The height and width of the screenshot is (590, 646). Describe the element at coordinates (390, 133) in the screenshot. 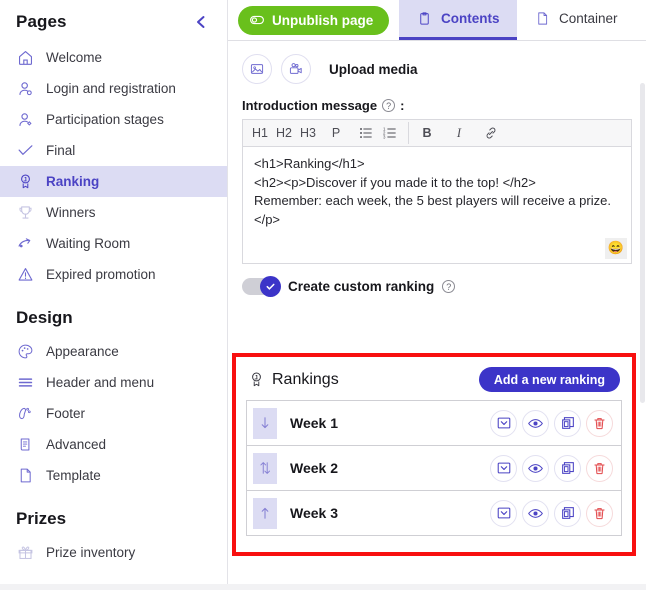

I see `numbered-list-button: 123` at that location.